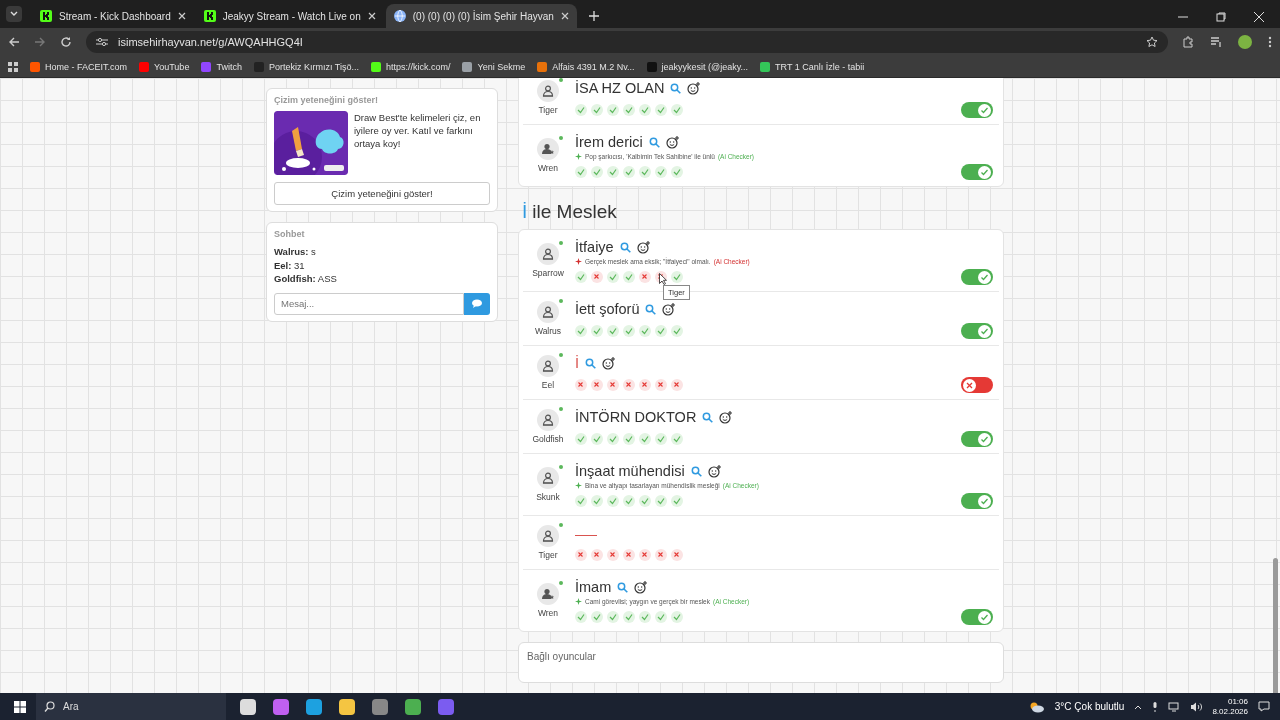 This screenshot has height=720, width=1280. What do you see at coordinates (494, 66) in the screenshot?
I see `bookmark-item: Yeni Sekme` at bounding box center [494, 66].